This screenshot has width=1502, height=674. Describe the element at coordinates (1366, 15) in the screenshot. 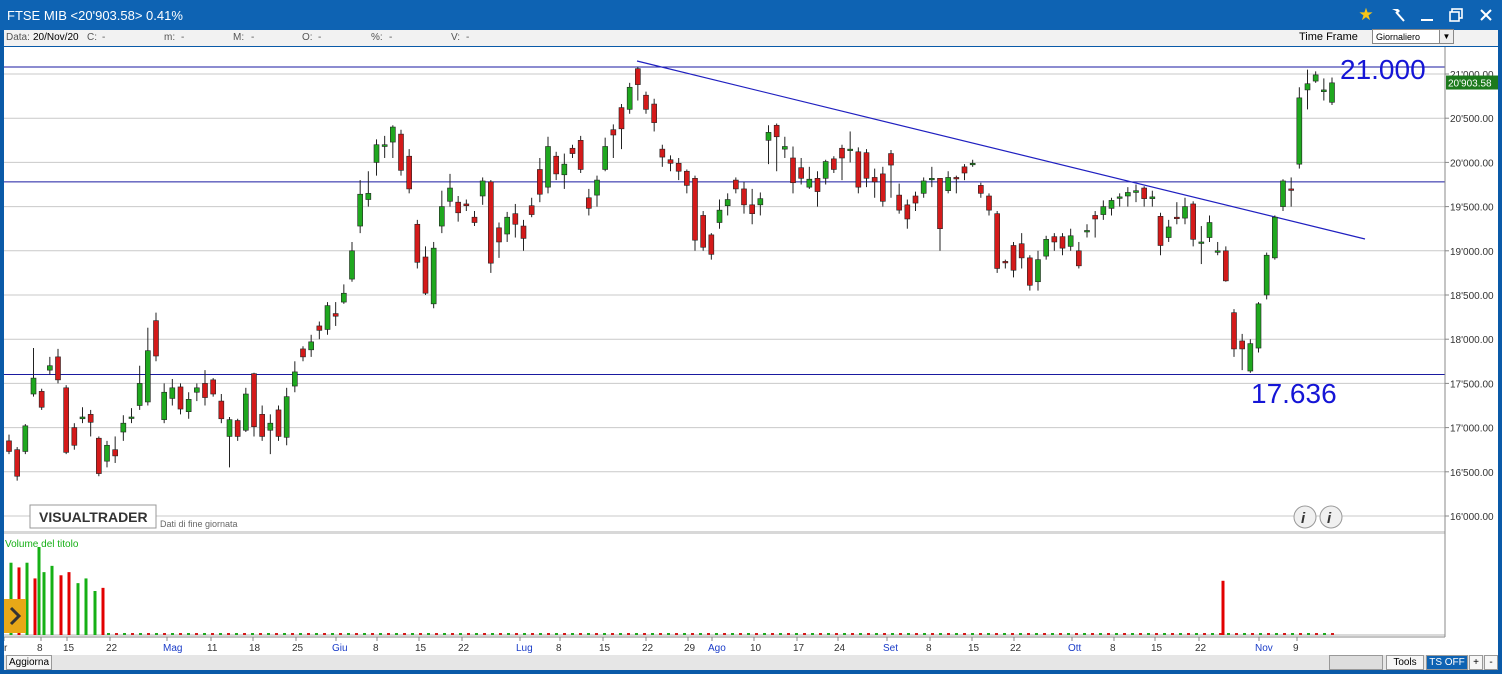

I see `star-icon: ★` at that location.